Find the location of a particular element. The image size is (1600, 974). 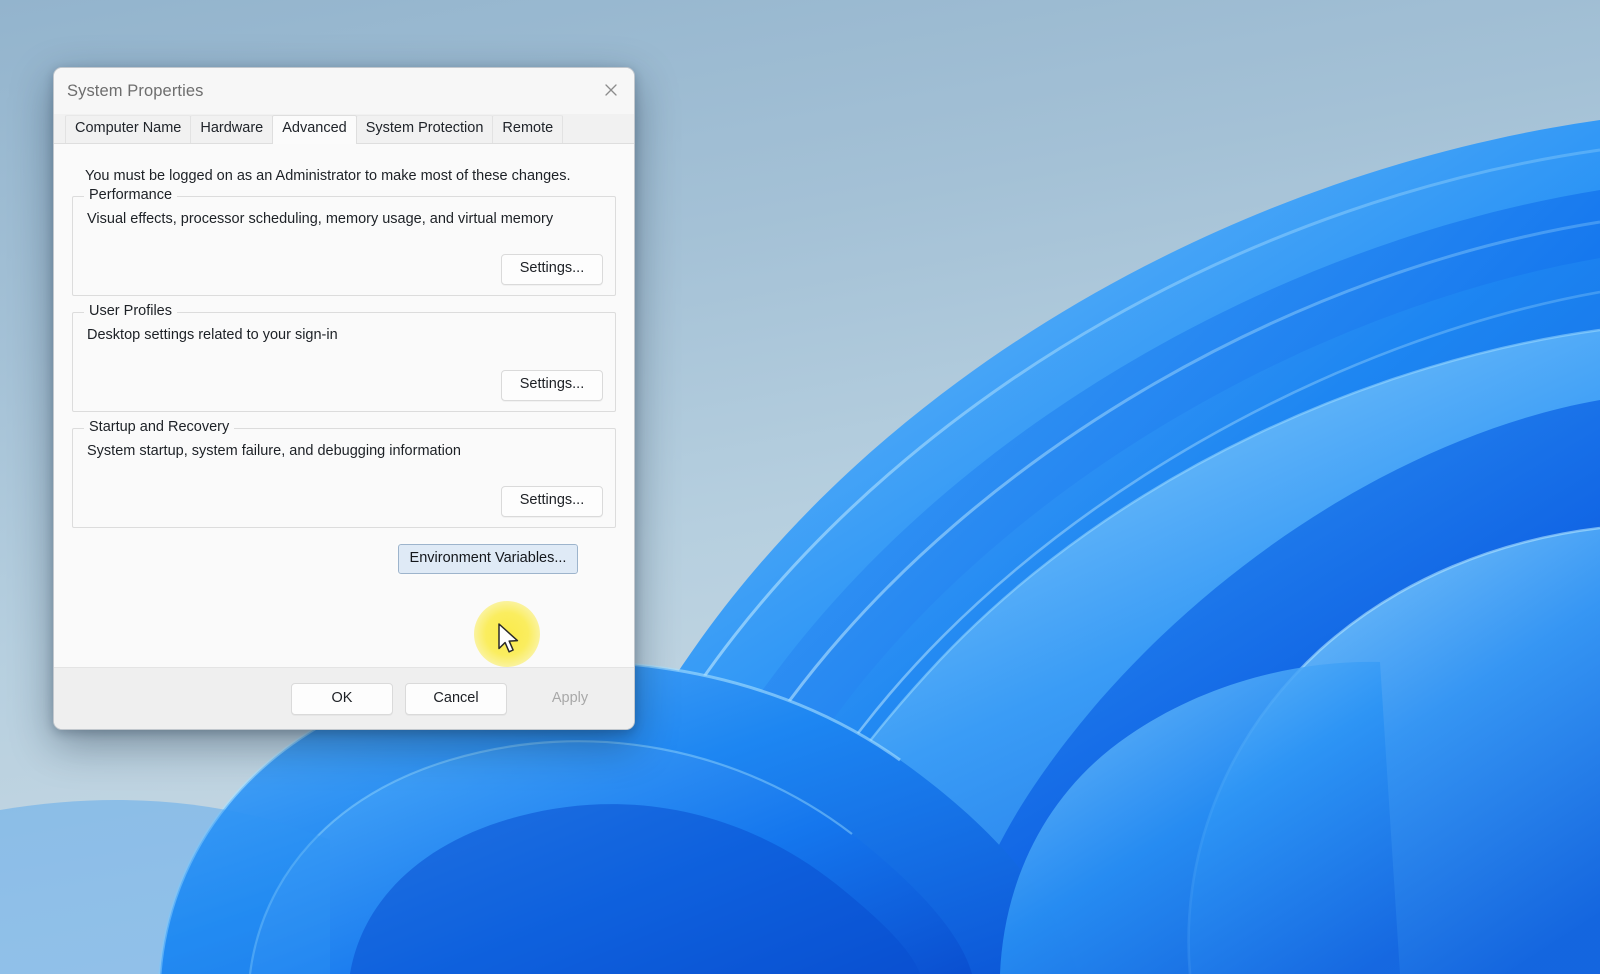

tab-computer-name: Computer Name is located at coordinates (128, 129).